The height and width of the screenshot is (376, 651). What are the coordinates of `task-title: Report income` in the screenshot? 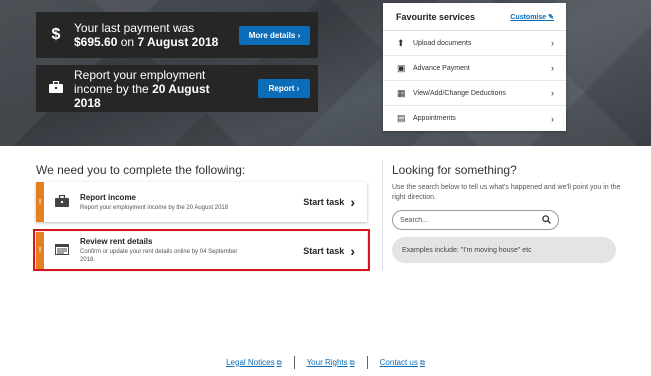 It's located at (108, 197).